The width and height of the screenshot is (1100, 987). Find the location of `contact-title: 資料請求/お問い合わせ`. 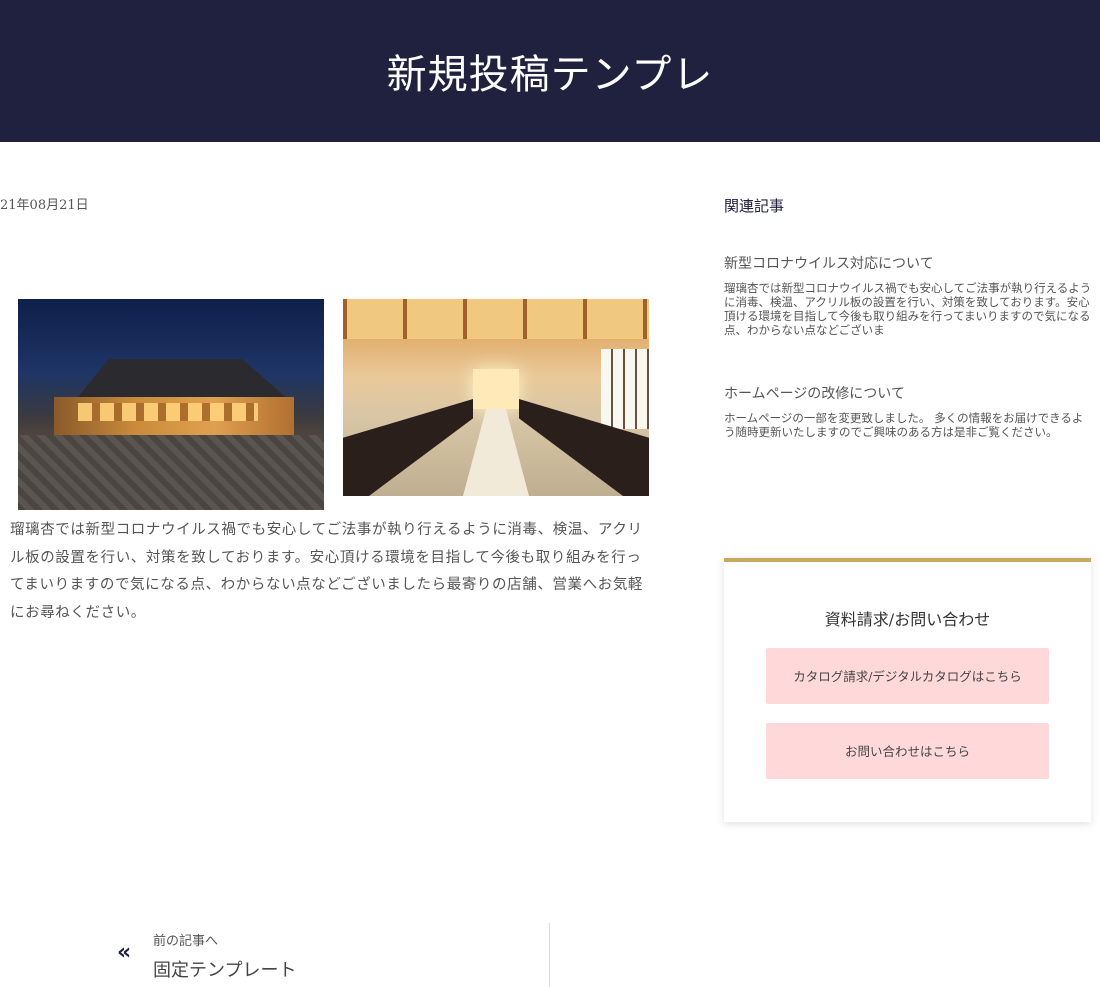

contact-title: 資料請求/お問い合わせ is located at coordinates (907, 619).